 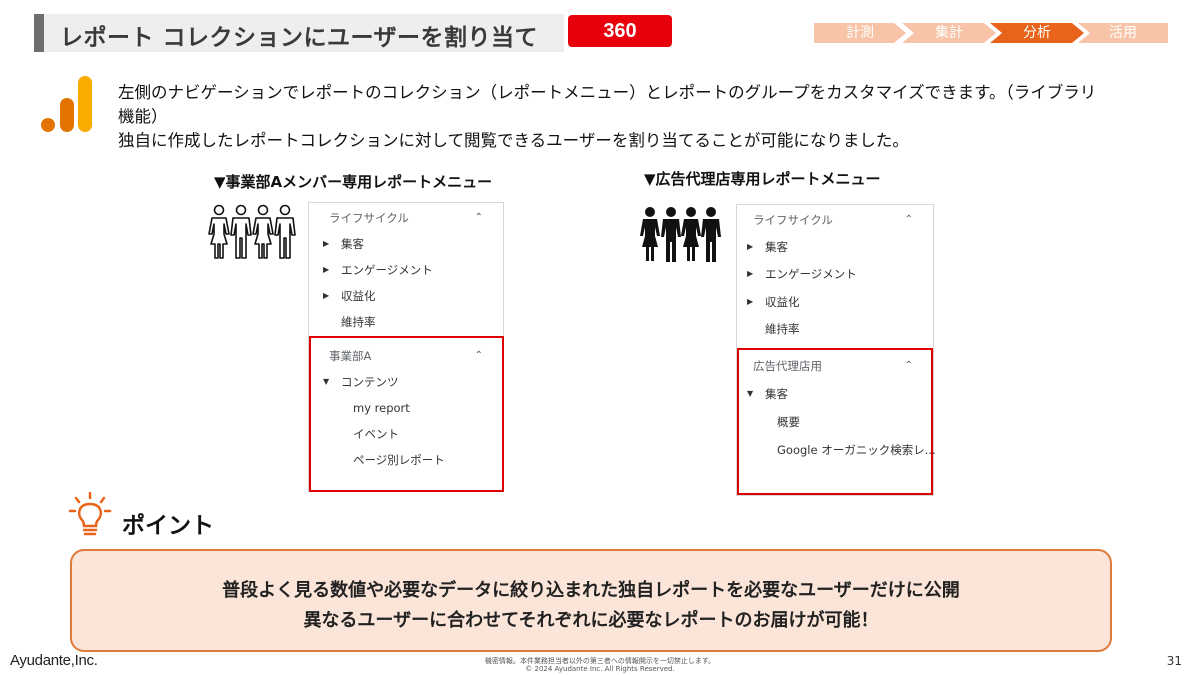 I want to click on lightbulb-icon, so click(x=90, y=514).